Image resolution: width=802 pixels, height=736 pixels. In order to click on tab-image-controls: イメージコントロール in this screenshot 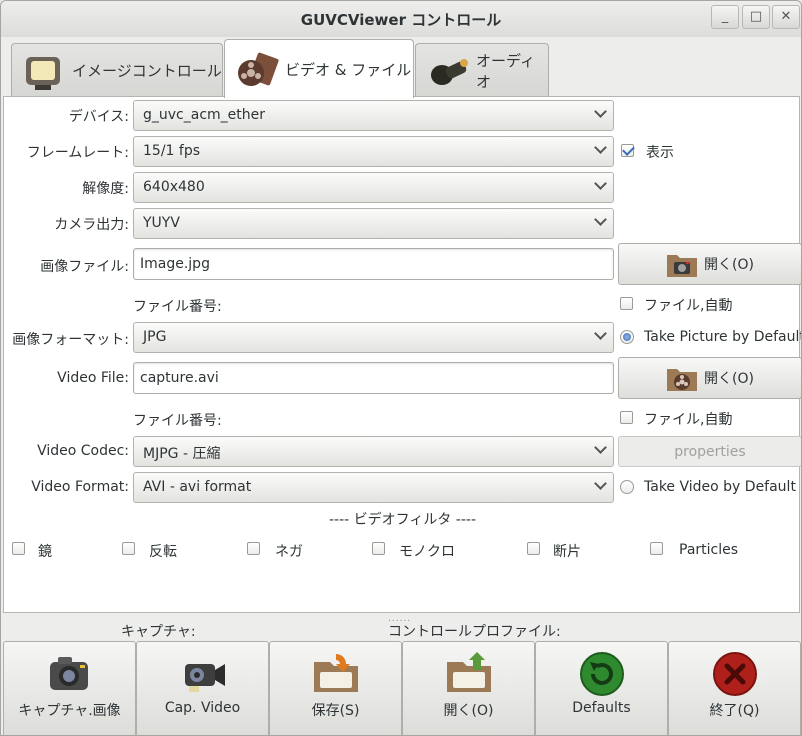, I will do `click(117, 70)`.